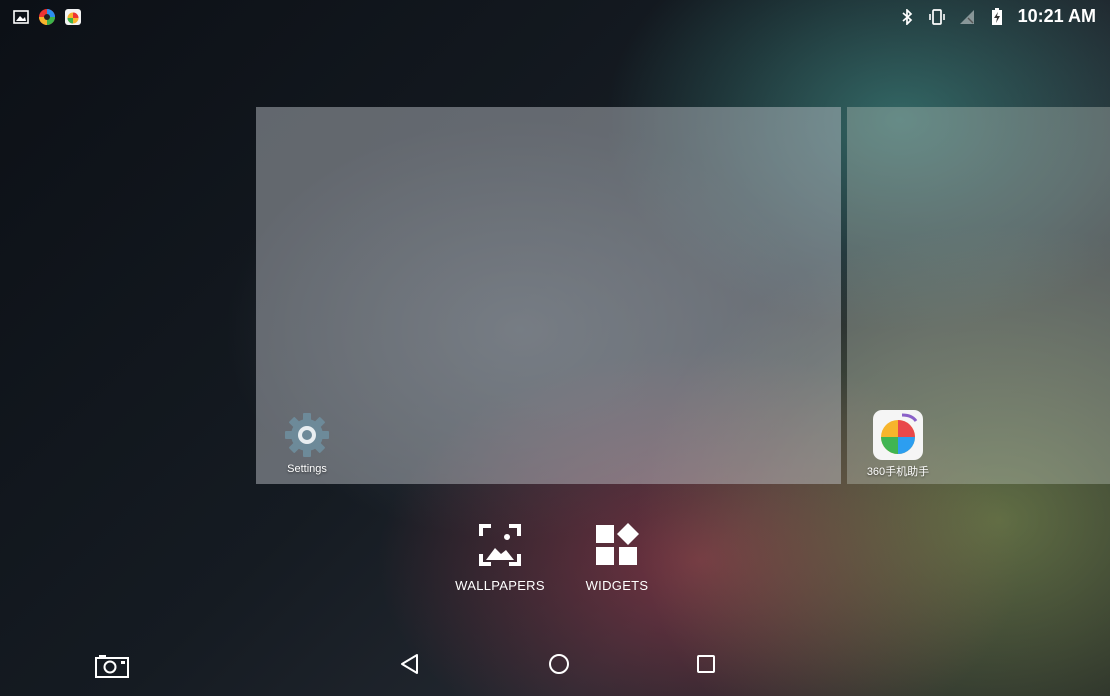 The width and height of the screenshot is (1110, 696). Describe the element at coordinates (617, 545) in the screenshot. I see `widgets-icon` at that location.